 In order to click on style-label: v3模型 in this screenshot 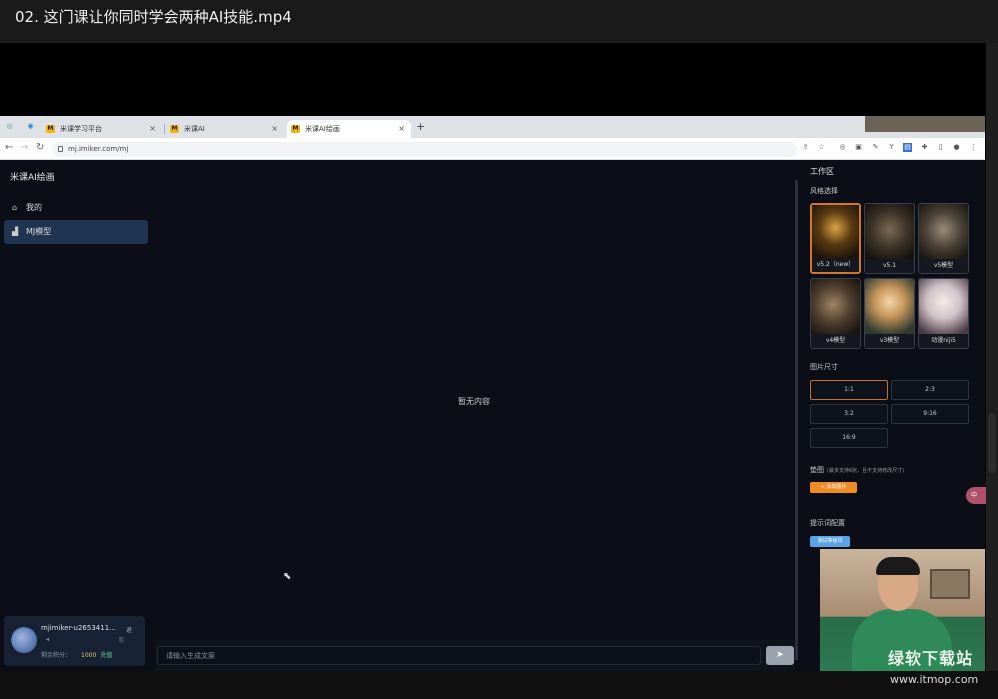, I will do `click(889, 341)`.